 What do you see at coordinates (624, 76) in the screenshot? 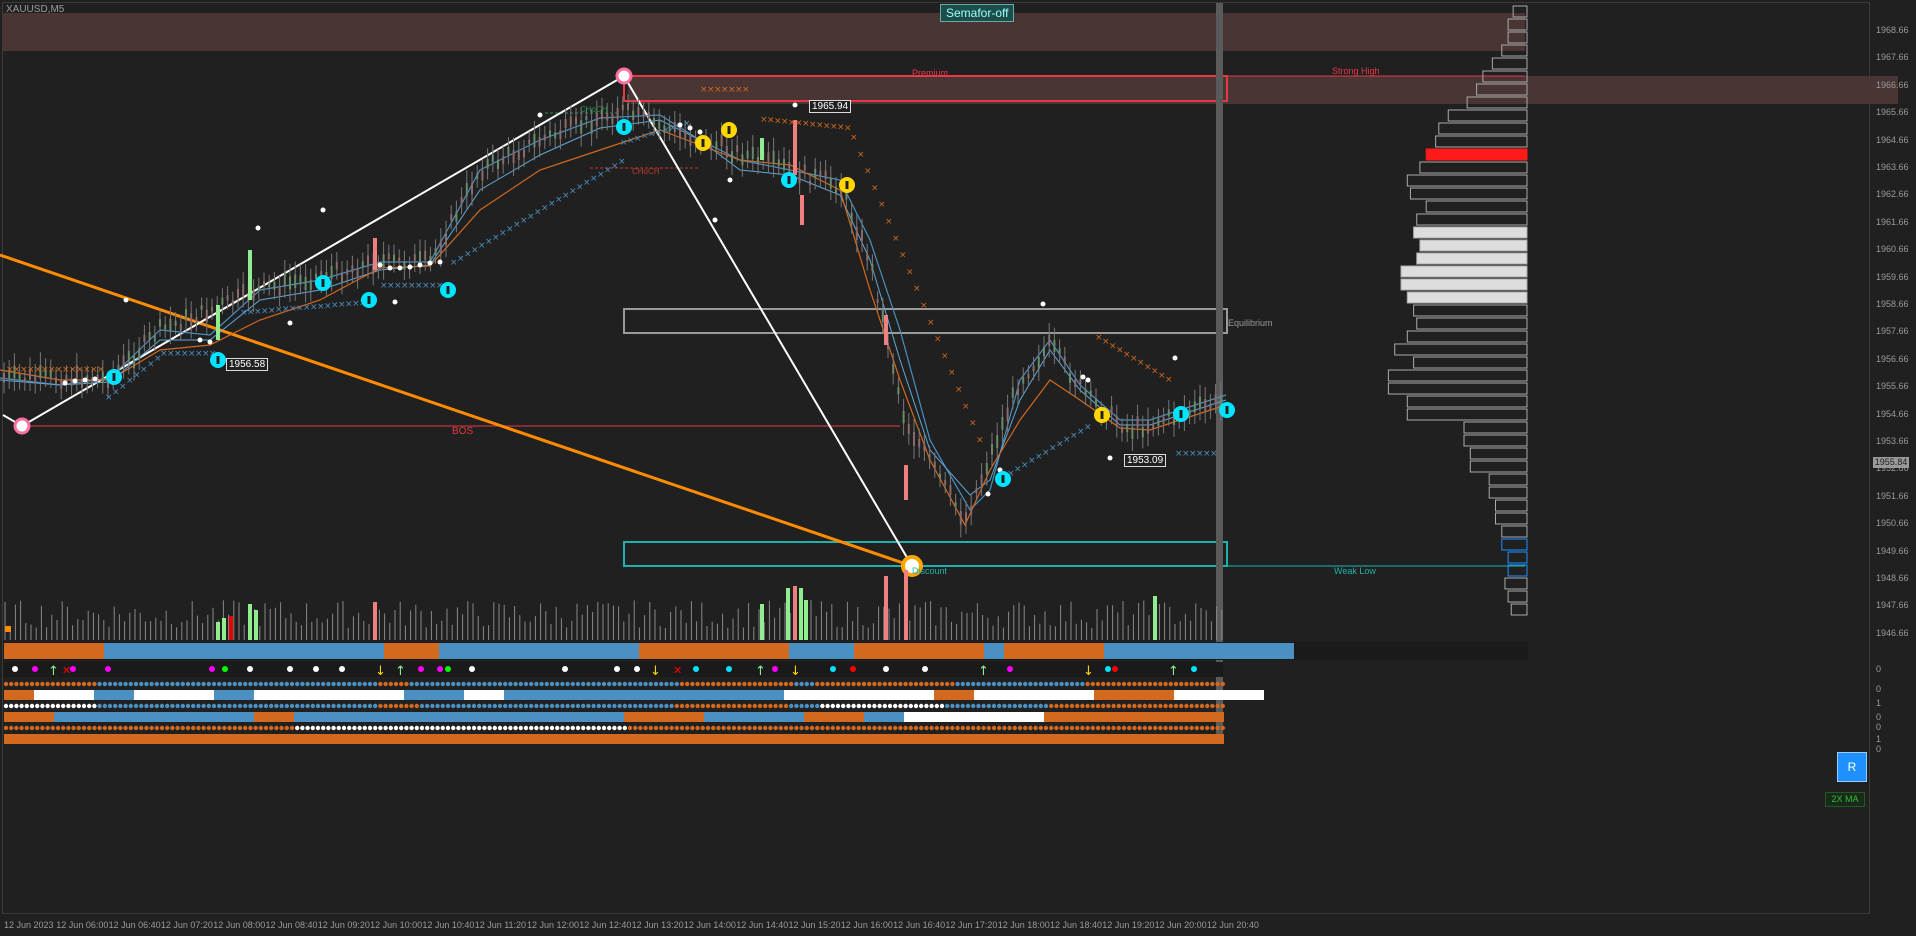
I see `swing-high-marker` at bounding box center [624, 76].